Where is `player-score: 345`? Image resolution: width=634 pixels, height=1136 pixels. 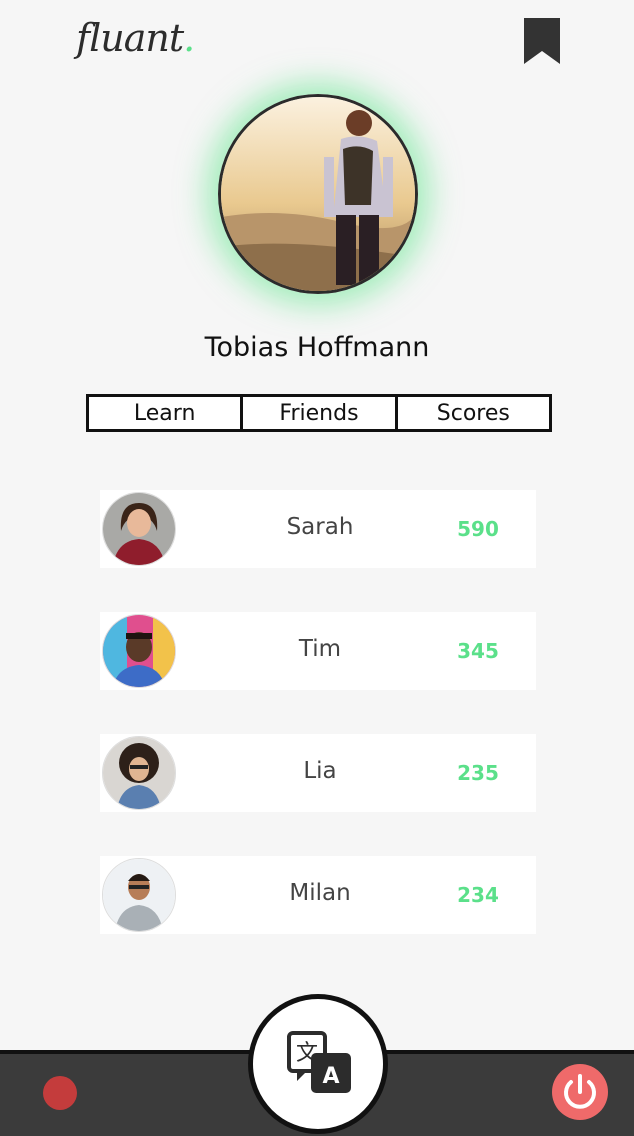 player-score: 345 is located at coordinates (478, 651).